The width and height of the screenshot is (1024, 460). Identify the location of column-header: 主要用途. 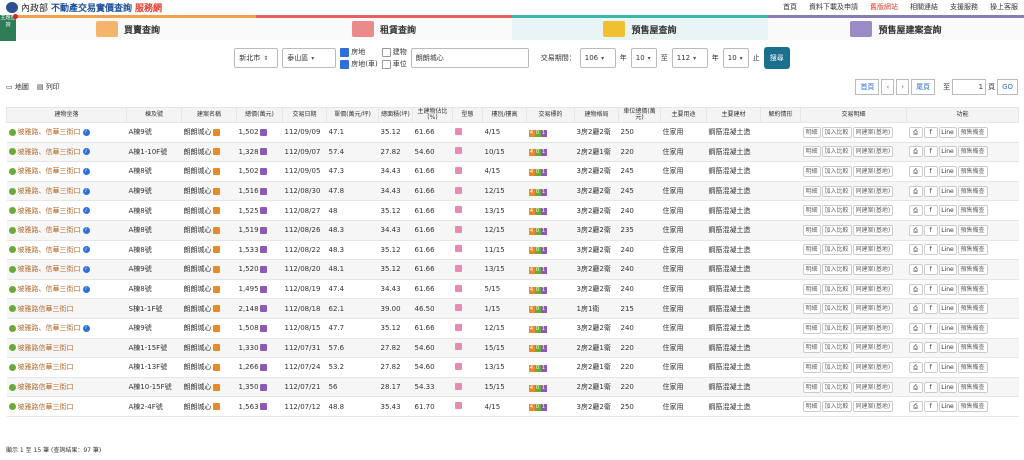
(683, 115).